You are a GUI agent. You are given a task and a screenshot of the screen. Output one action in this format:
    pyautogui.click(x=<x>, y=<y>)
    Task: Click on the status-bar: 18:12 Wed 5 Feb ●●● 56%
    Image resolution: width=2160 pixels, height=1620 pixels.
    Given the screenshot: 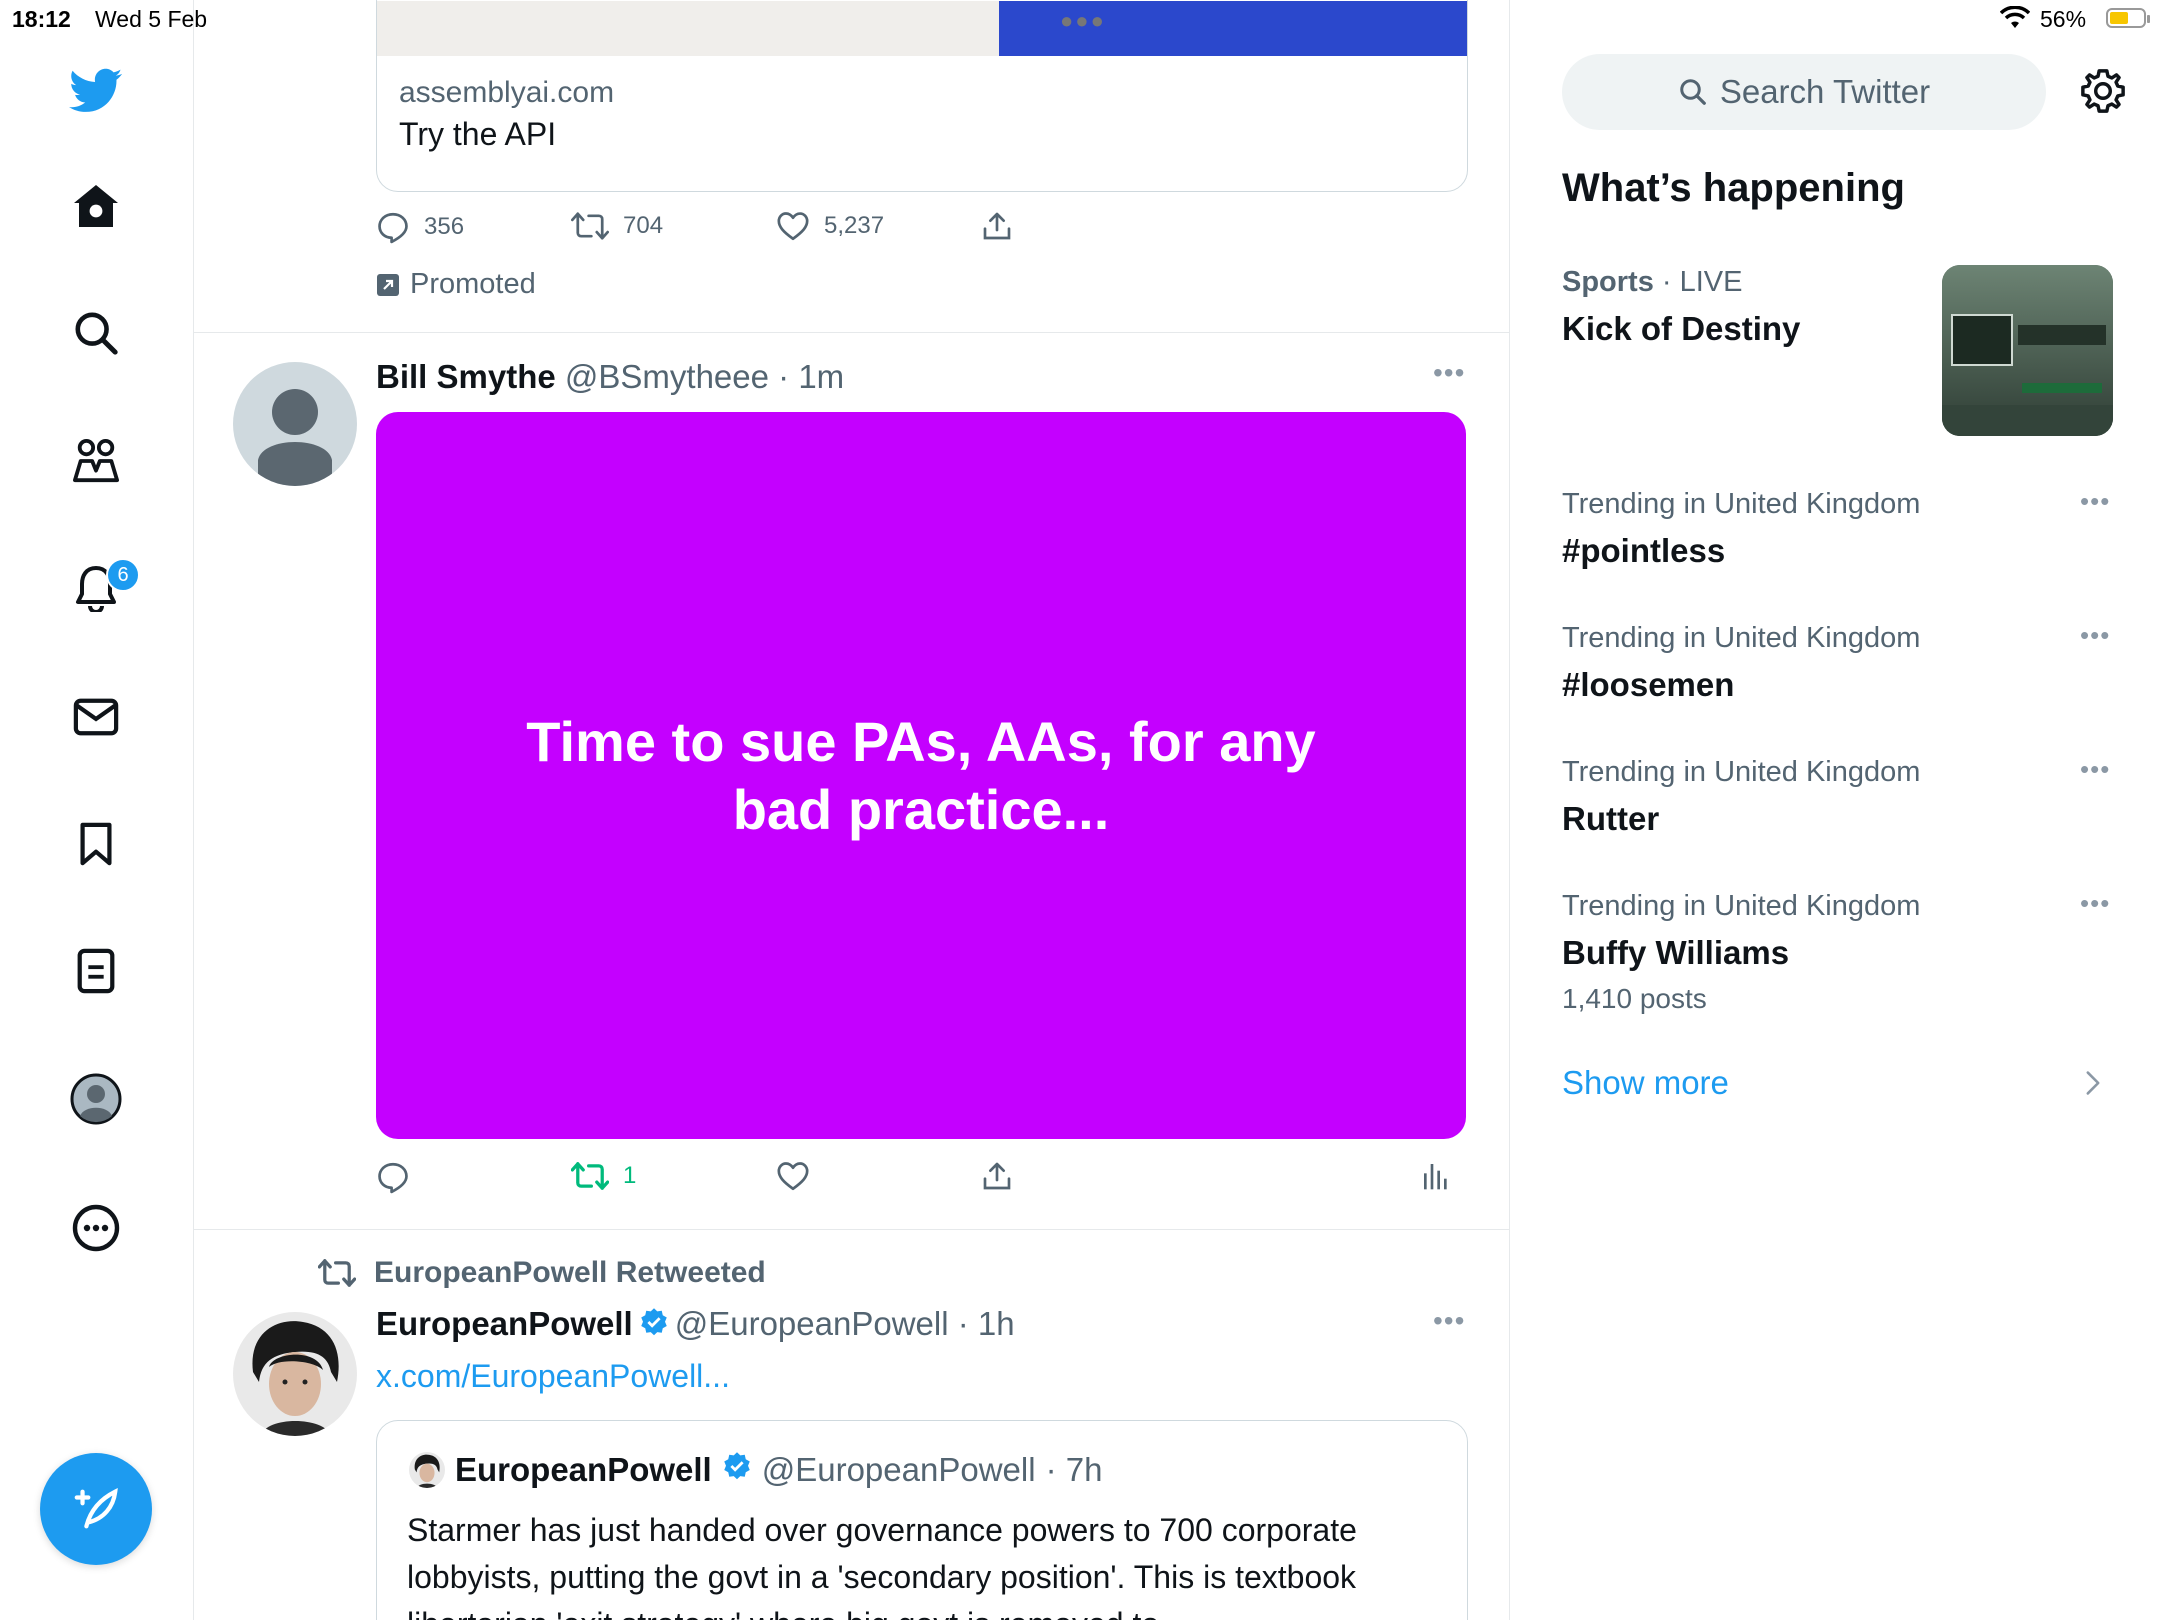 What is the action you would take?
    pyautogui.click(x=1080, y=19)
    